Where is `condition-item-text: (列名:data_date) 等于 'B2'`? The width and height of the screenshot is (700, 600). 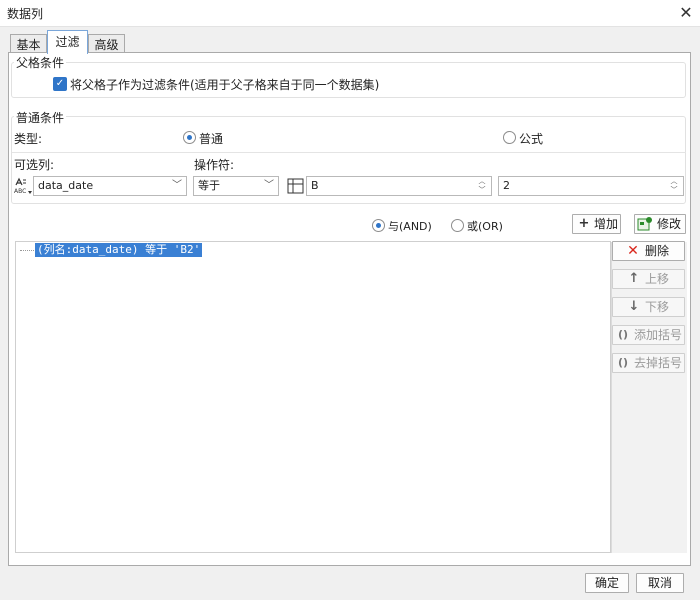
condition-item-text: (列名:data_date) 等于 'B2' is located at coordinates (119, 249).